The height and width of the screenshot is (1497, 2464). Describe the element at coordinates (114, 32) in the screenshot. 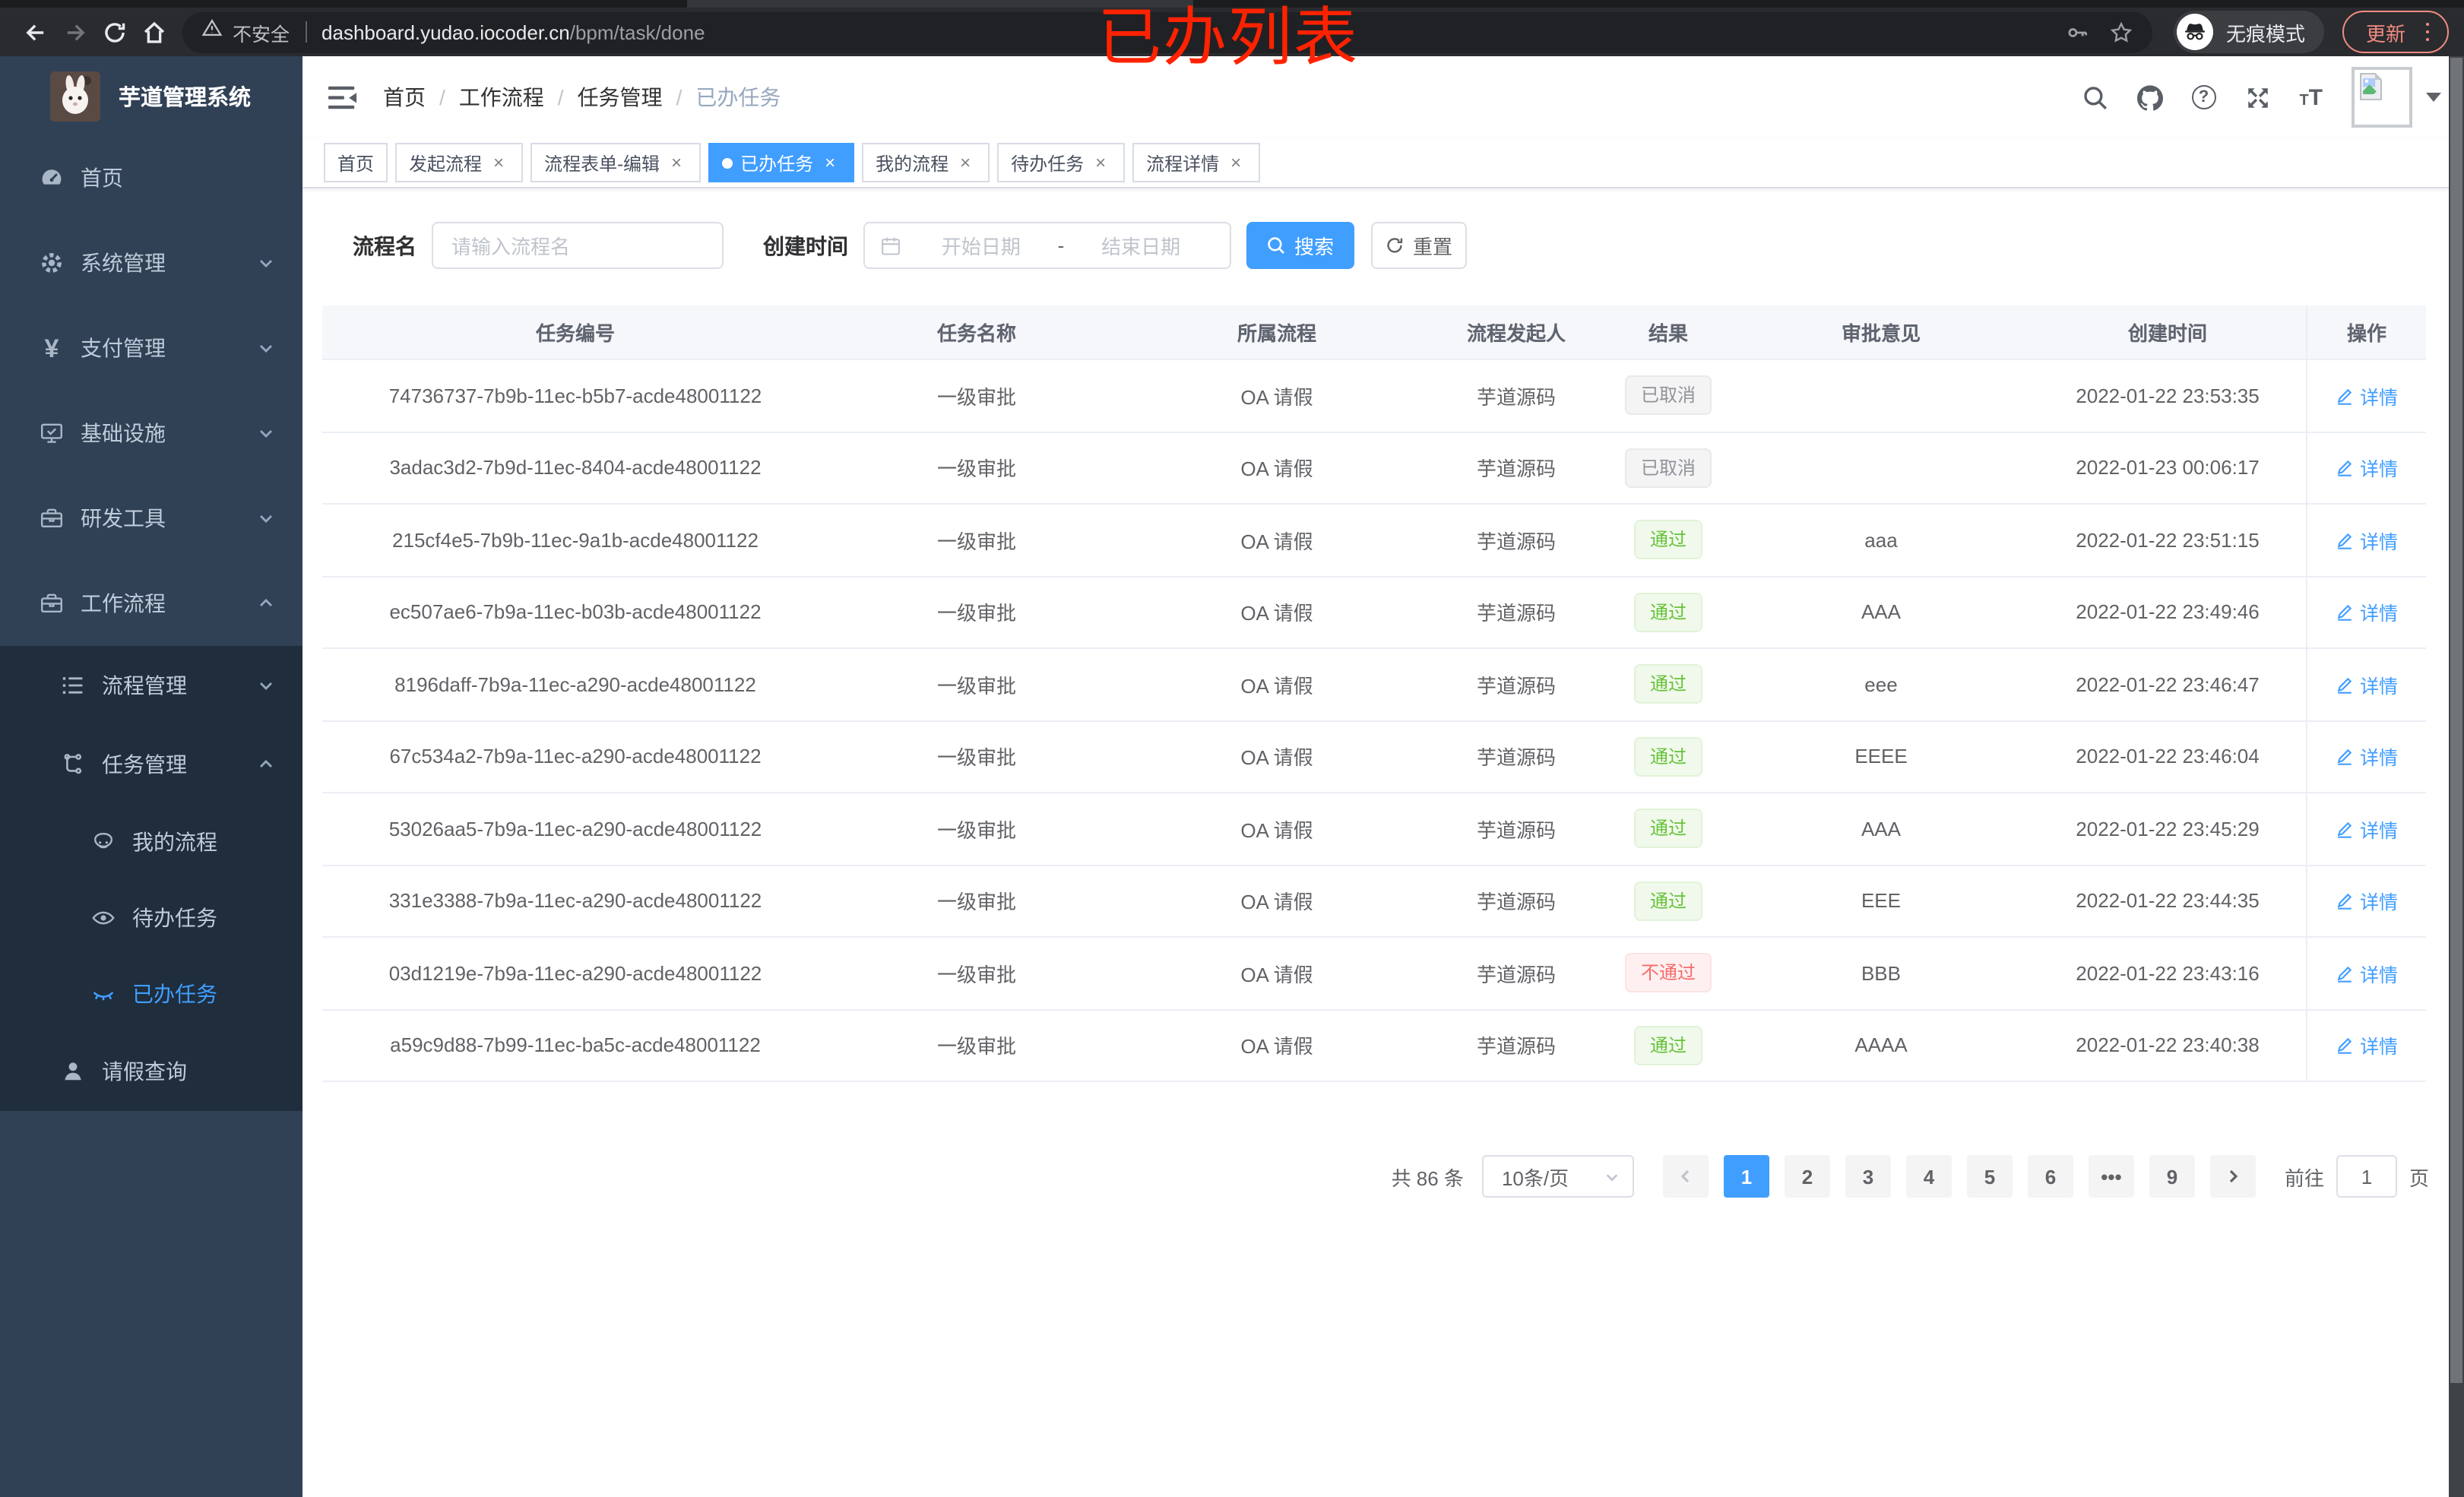

I see `browser-refresh-icon` at that location.